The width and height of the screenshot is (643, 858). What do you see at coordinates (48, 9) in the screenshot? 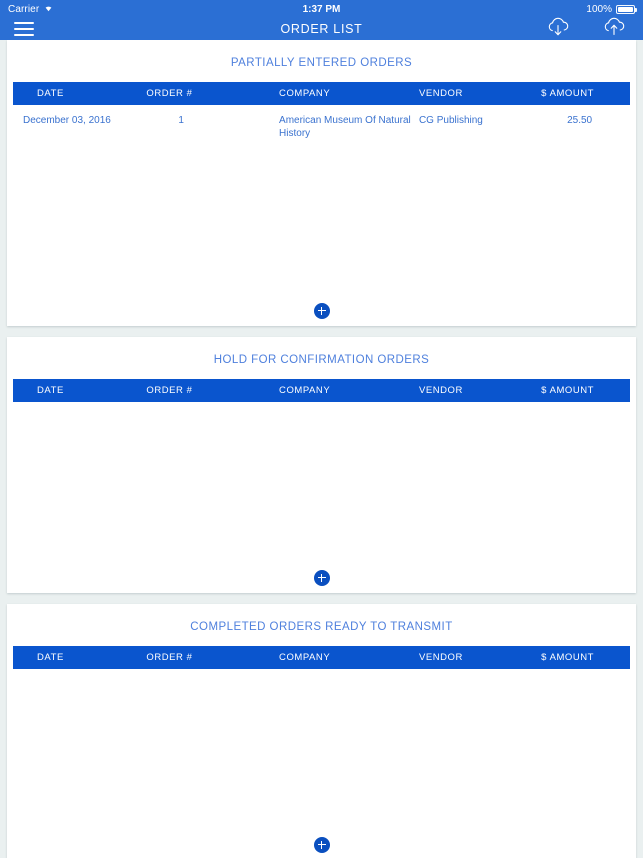
I see `wifi-icon` at bounding box center [48, 9].